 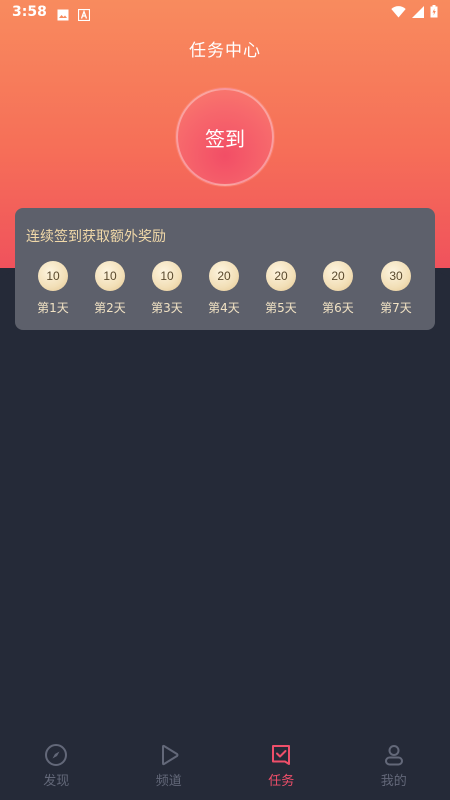 I want to click on reward-day-6: 20 第6天, so click(x=338, y=288).